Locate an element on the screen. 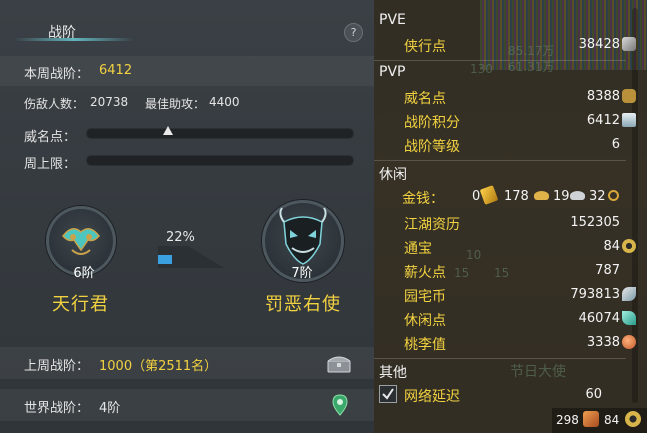 The height and width of the screenshot is (433, 647). kills-value: 20738 is located at coordinates (109, 102).